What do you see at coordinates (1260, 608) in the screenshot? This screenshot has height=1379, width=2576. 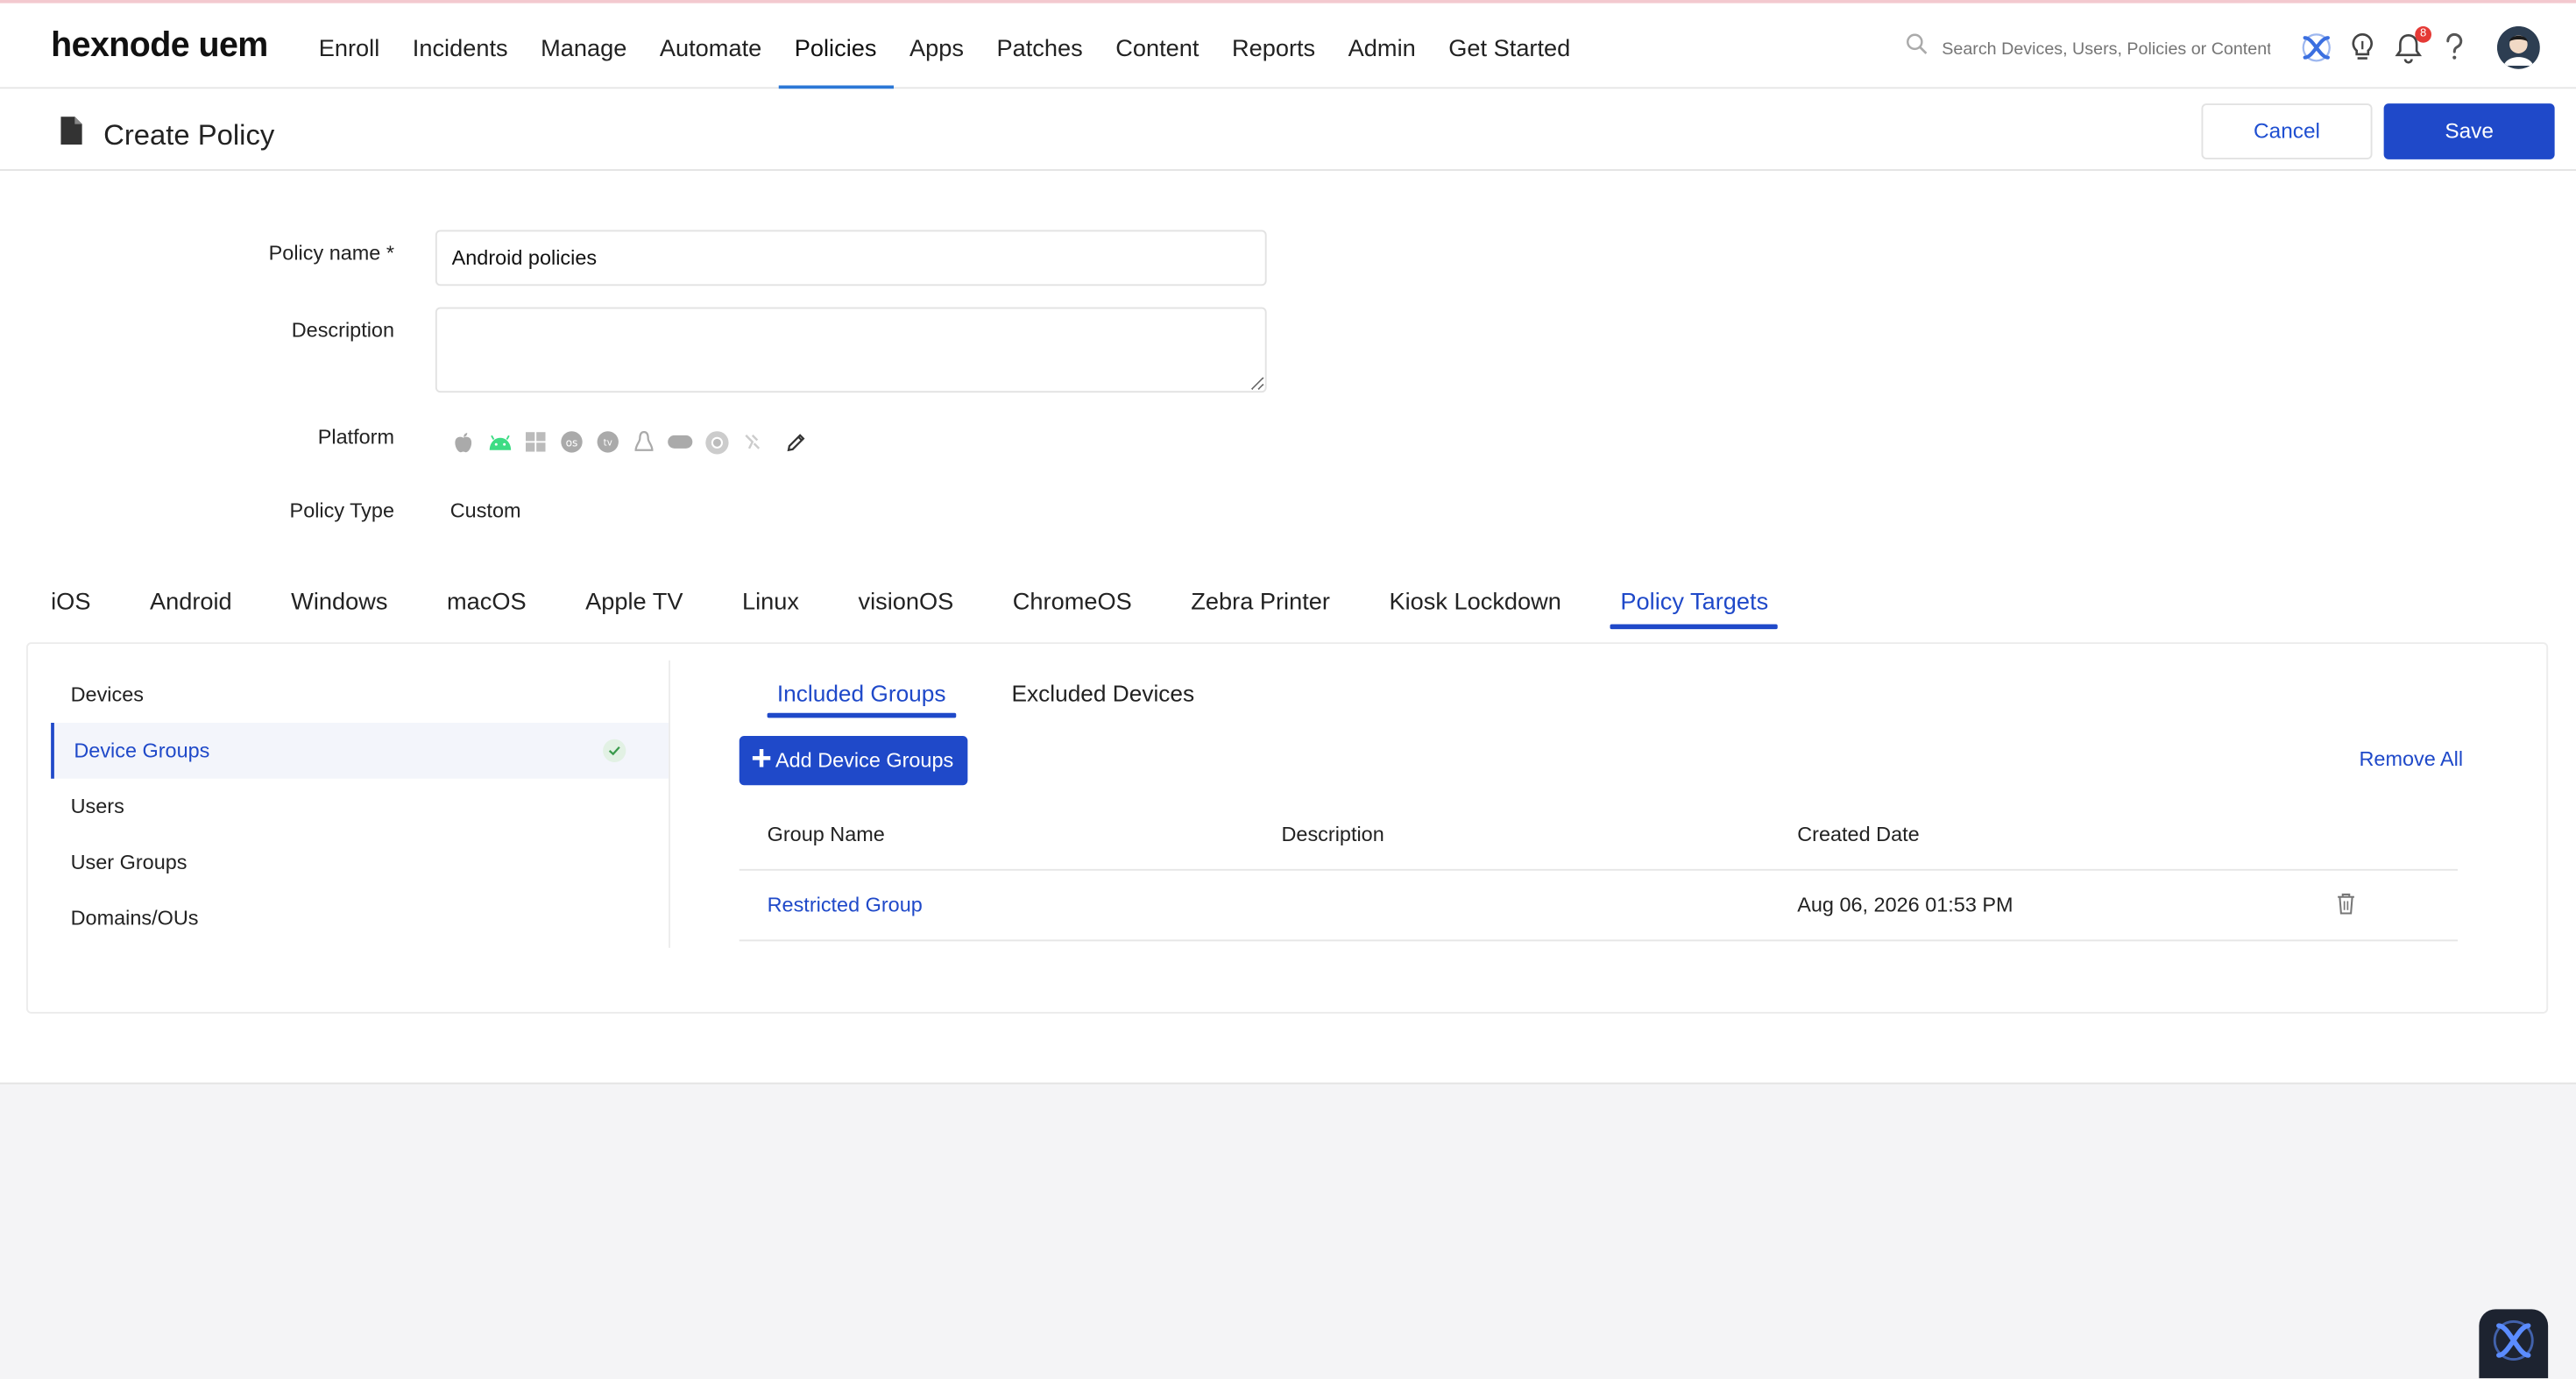 I see `tab-zebra-printer: Zebra Printer` at bounding box center [1260, 608].